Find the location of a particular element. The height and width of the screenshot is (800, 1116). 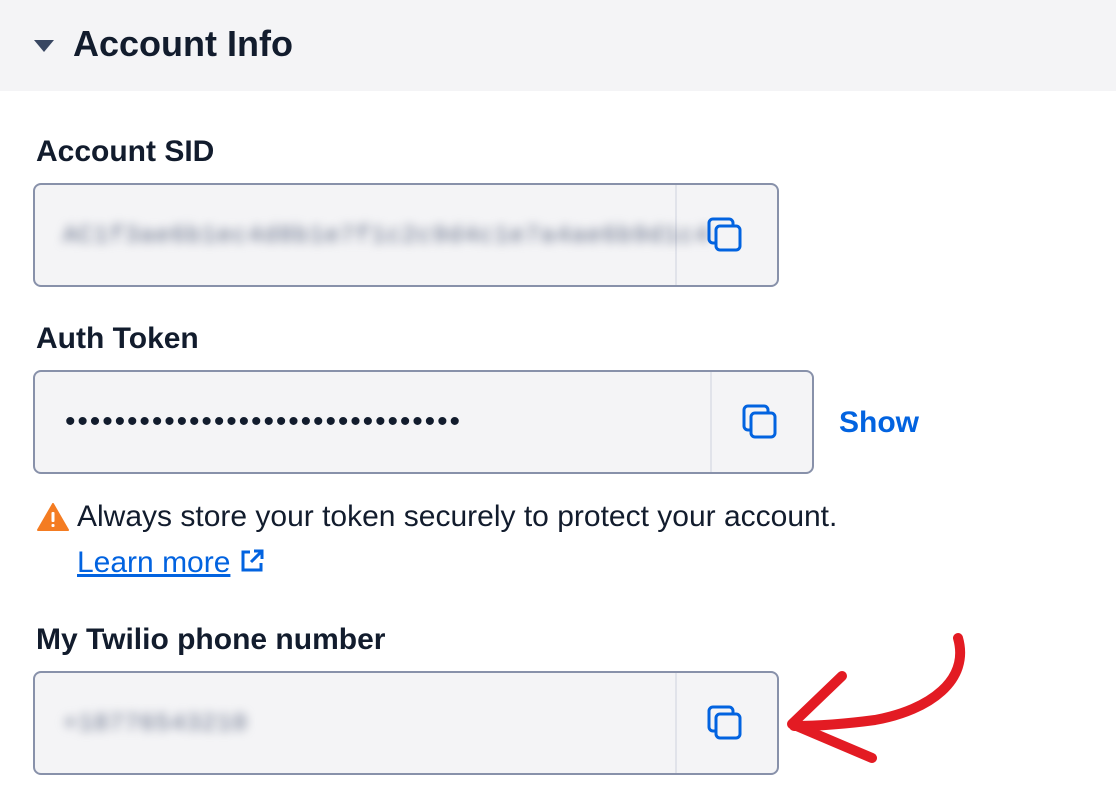

copy-auth-token-button is located at coordinates (760, 422).